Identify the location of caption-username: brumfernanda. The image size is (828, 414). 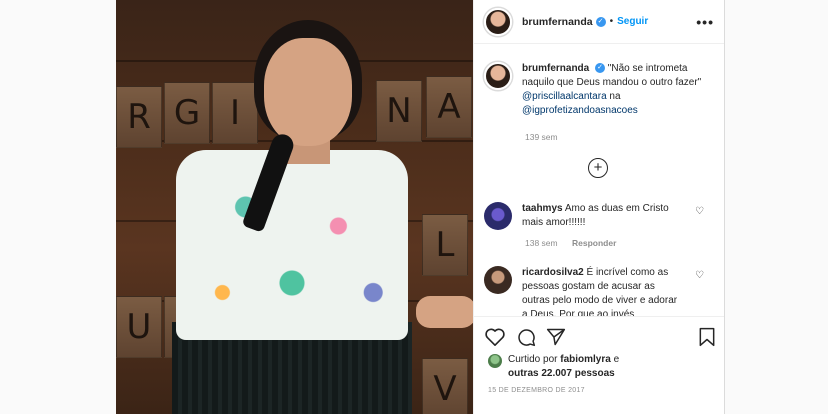
(555, 68).